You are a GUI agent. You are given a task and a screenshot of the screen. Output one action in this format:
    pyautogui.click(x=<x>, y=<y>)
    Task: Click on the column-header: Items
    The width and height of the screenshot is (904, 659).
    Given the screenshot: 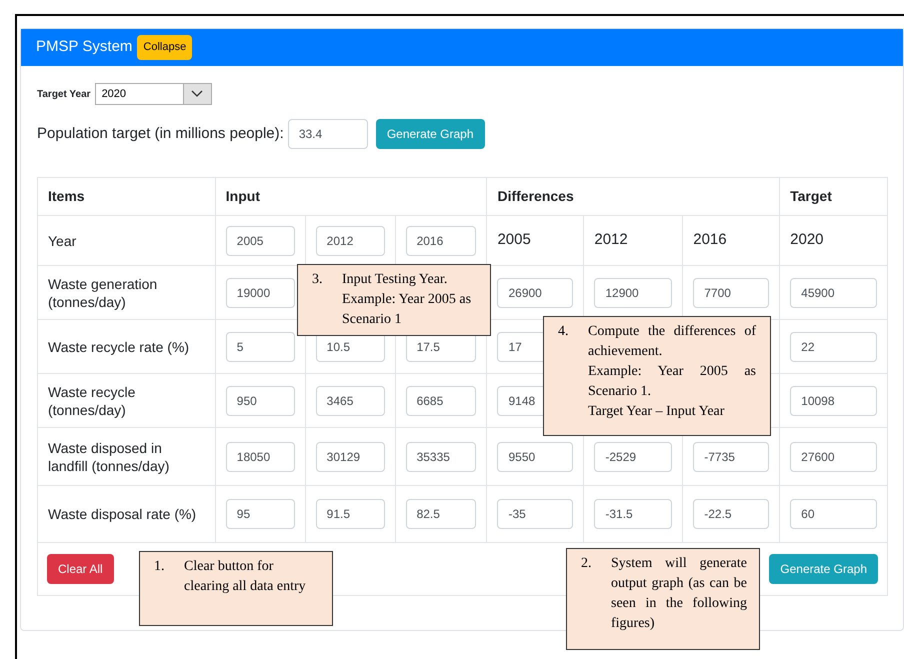 What is the action you would take?
    pyautogui.click(x=66, y=196)
    